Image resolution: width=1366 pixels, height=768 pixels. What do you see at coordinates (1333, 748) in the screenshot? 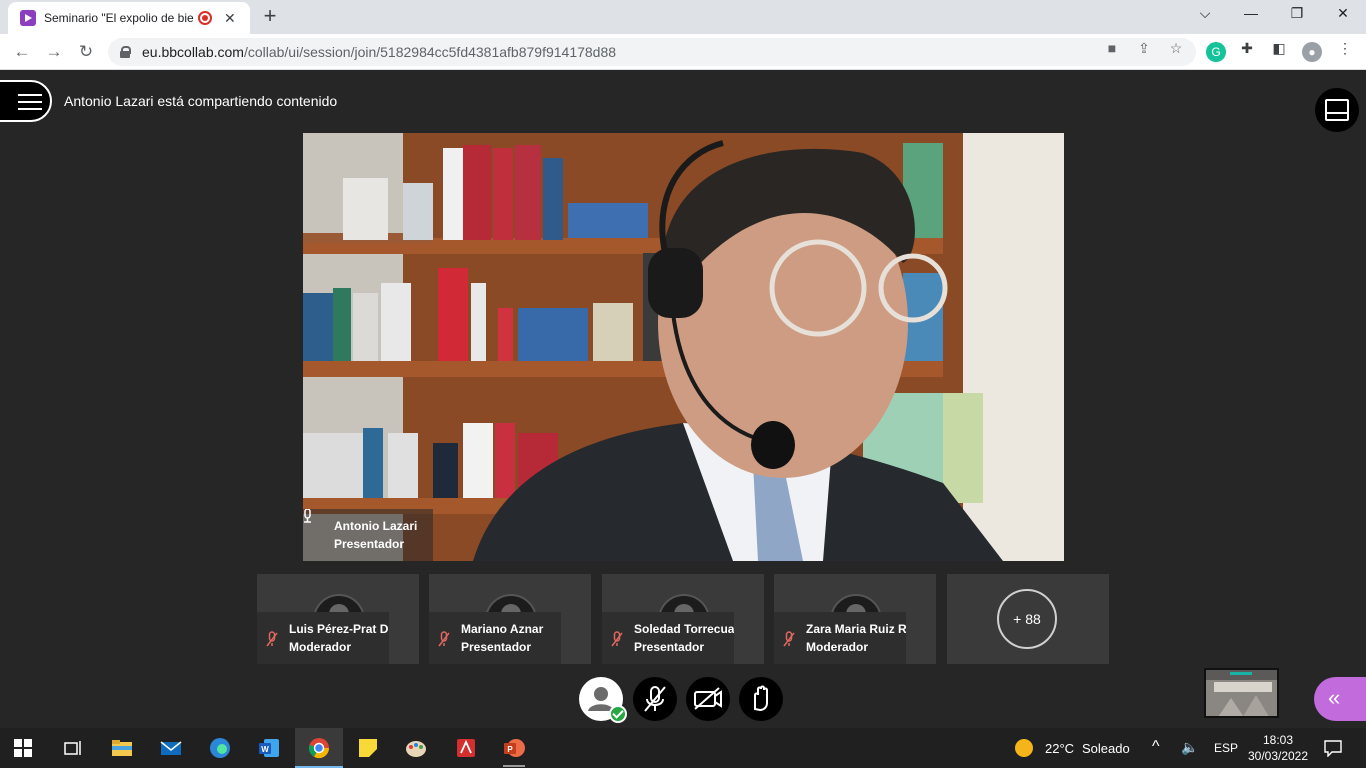
I see `notifications-icon` at bounding box center [1333, 748].